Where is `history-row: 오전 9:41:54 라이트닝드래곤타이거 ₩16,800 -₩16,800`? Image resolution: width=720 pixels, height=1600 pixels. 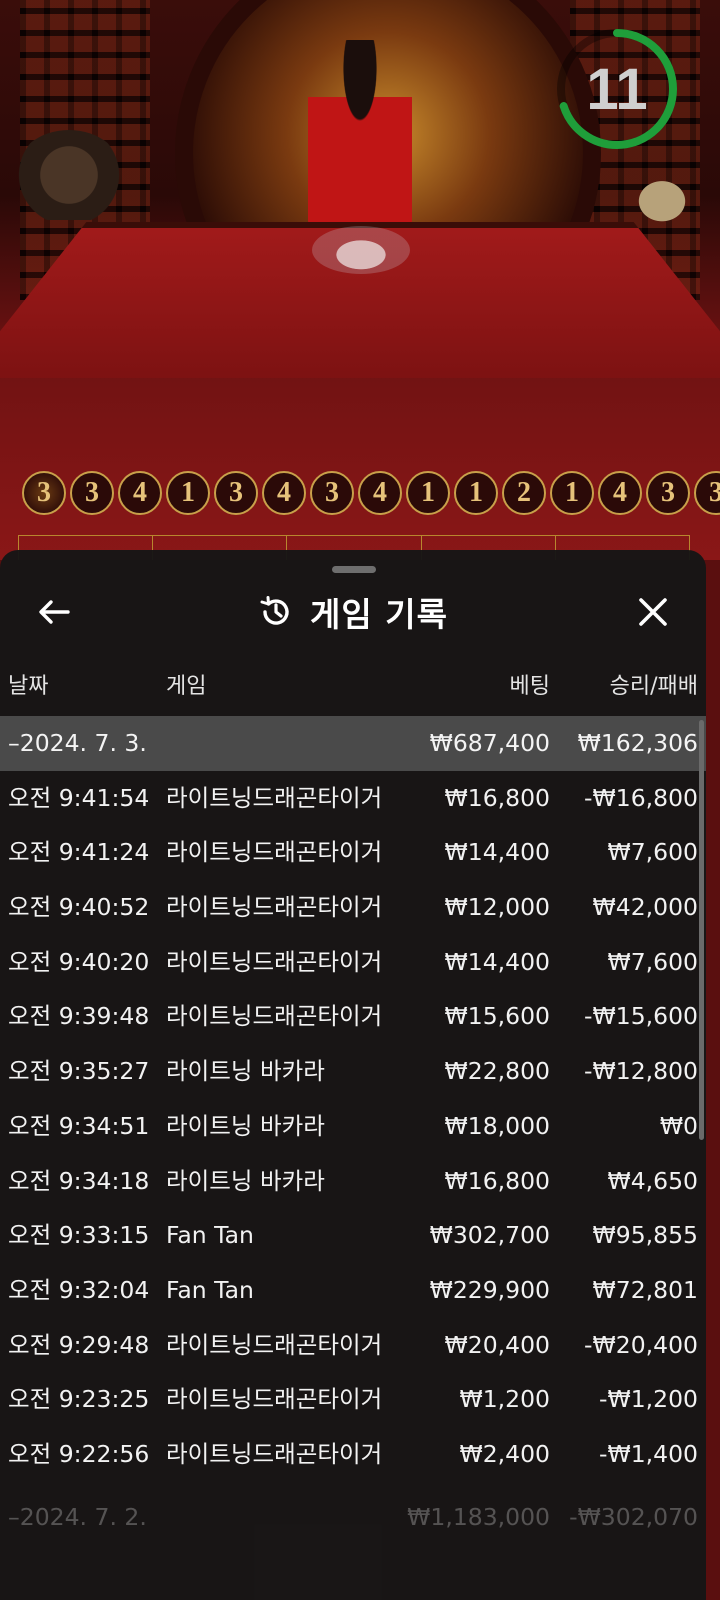 history-row: 오전 9:41:54 라이트닝드래곤타이거 ₩16,800 -₩16,800 is located at coordinates (353, 798).